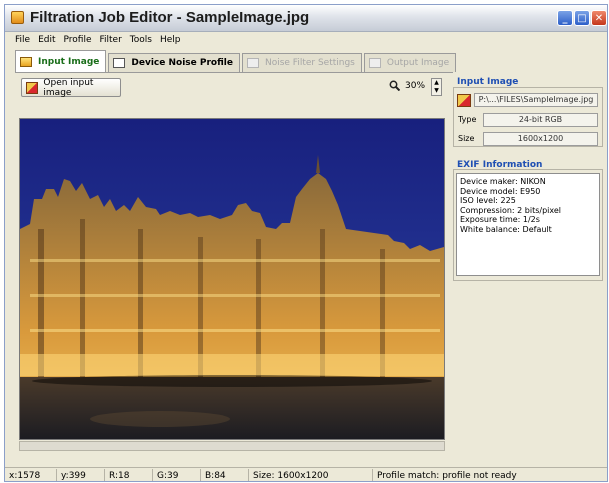 Image resolution: width=609 pixels, height=483 pixels. I want to click on camera-icon, so click(119, 63).